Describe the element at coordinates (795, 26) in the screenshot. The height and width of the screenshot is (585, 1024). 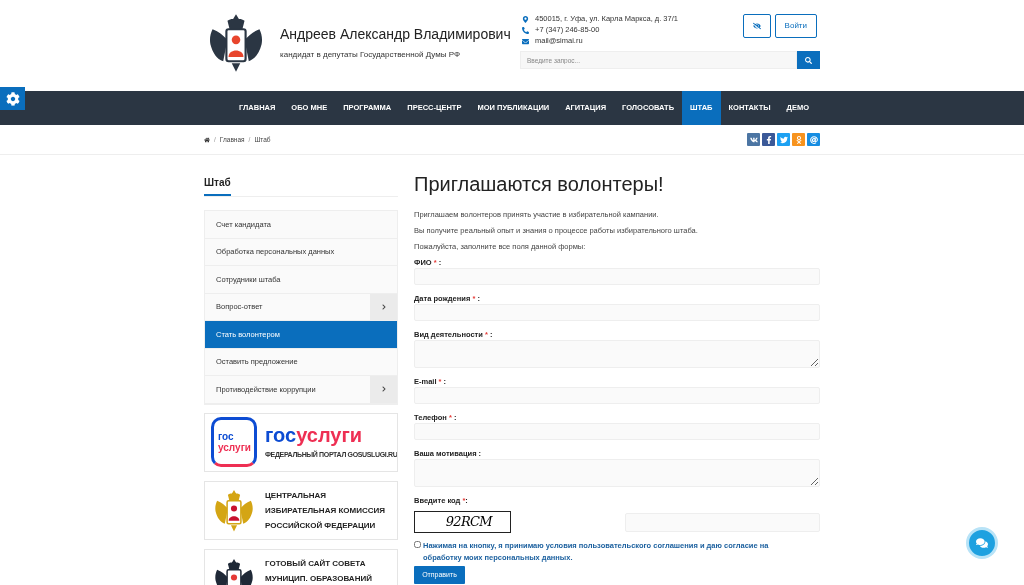
I see `login-button: Войти` at that location.